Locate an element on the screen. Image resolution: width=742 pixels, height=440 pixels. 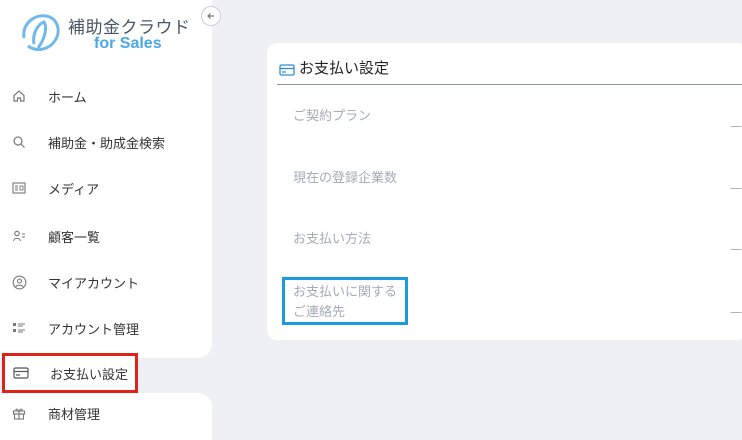
sidebar-item-label: マイアカウント is located at coordinates (94, 284).